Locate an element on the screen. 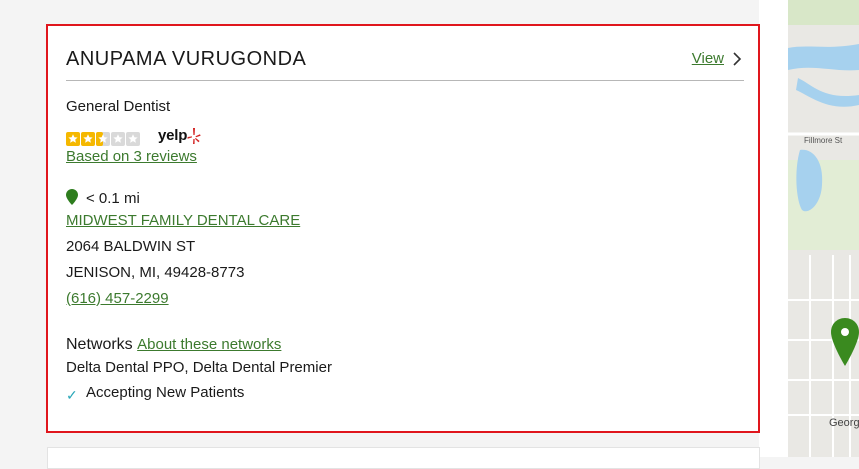 The width and height of the screenshot is (859, 469). map-label-georg: Georg is located at coordinates (844, 423).